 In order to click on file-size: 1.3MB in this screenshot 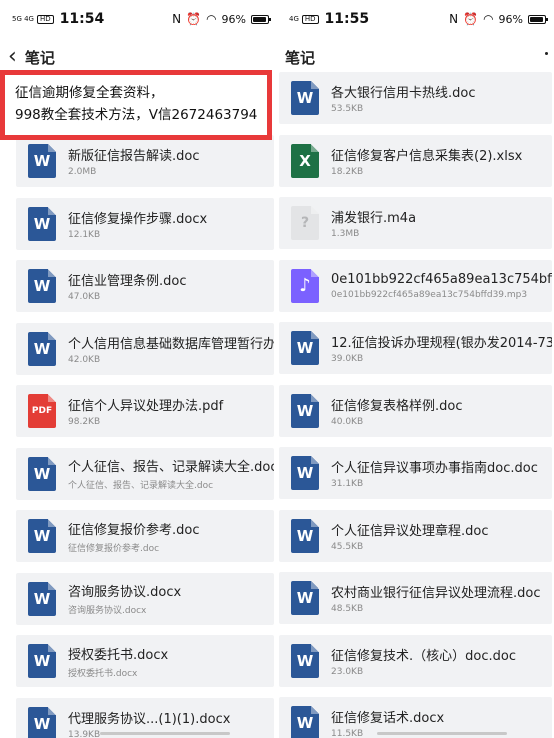, I will do `click(345, 234)`.